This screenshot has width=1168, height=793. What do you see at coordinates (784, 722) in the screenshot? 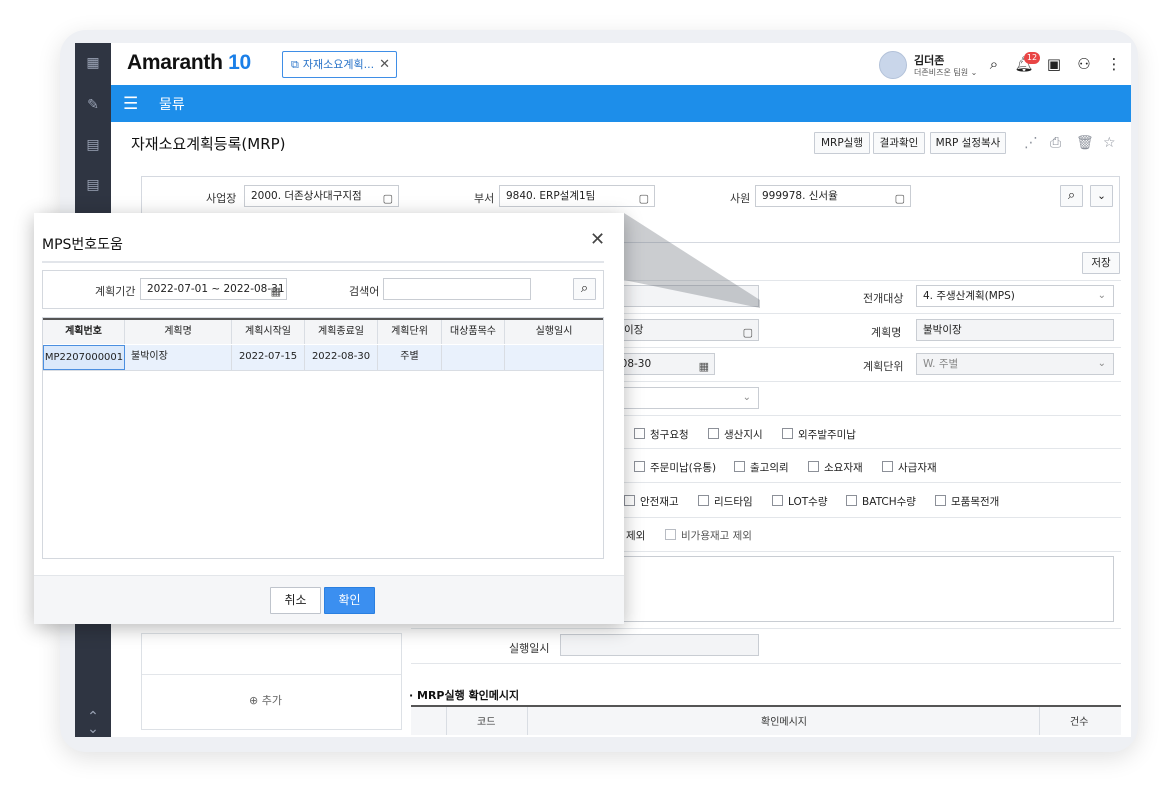
I see `column-header: 확인메시지` at bounding box center [784, 722].